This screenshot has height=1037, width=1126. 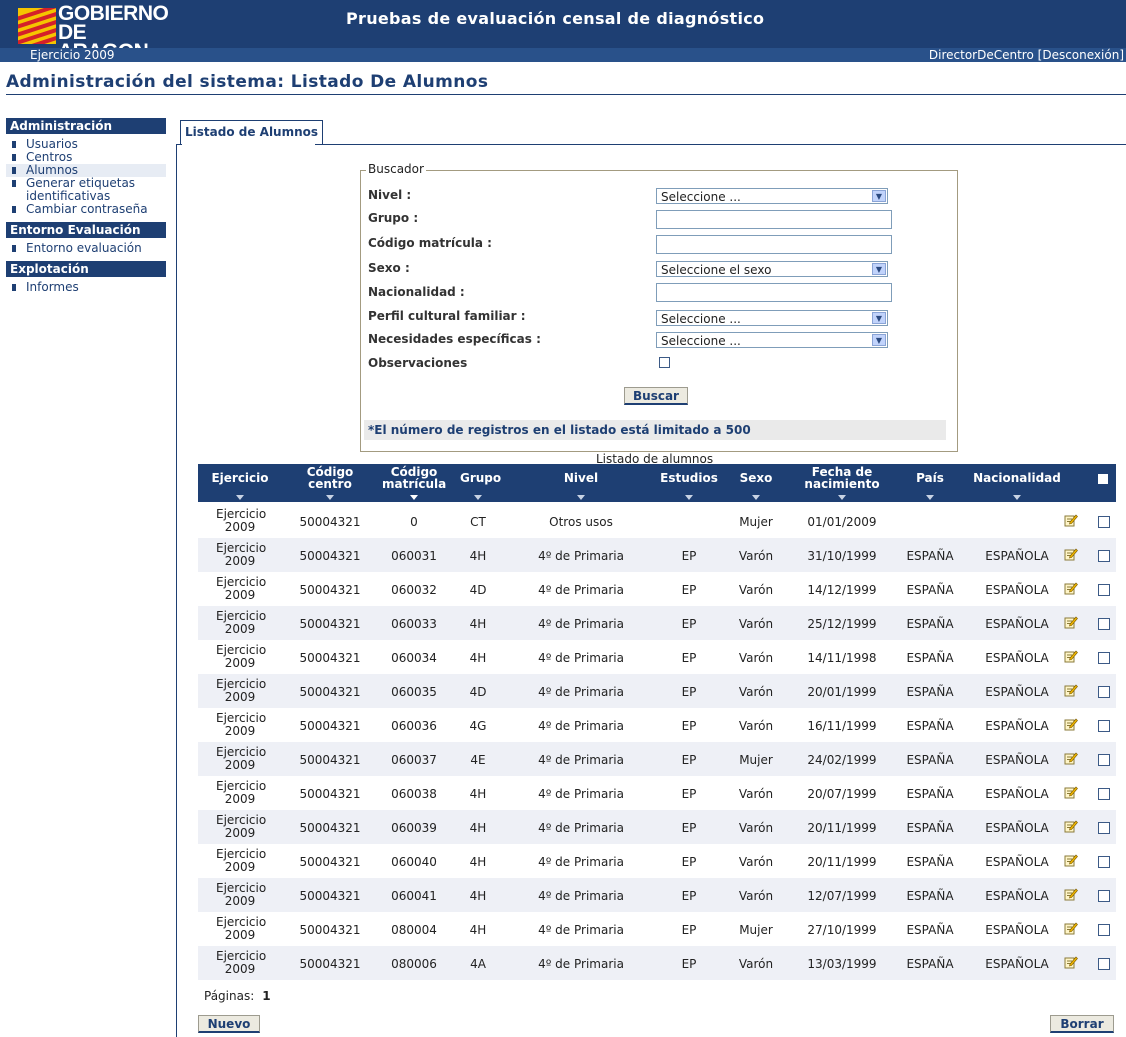 I want to click on tab-listado-alumnos: Listado de Alumnos, so click(x=252, y=132).